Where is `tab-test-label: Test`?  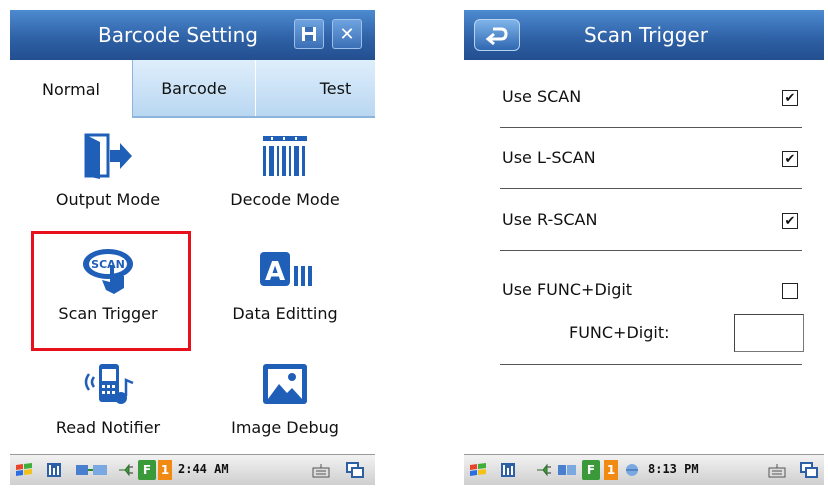
tab-test-label: Test is located at coordinates (335, 88).